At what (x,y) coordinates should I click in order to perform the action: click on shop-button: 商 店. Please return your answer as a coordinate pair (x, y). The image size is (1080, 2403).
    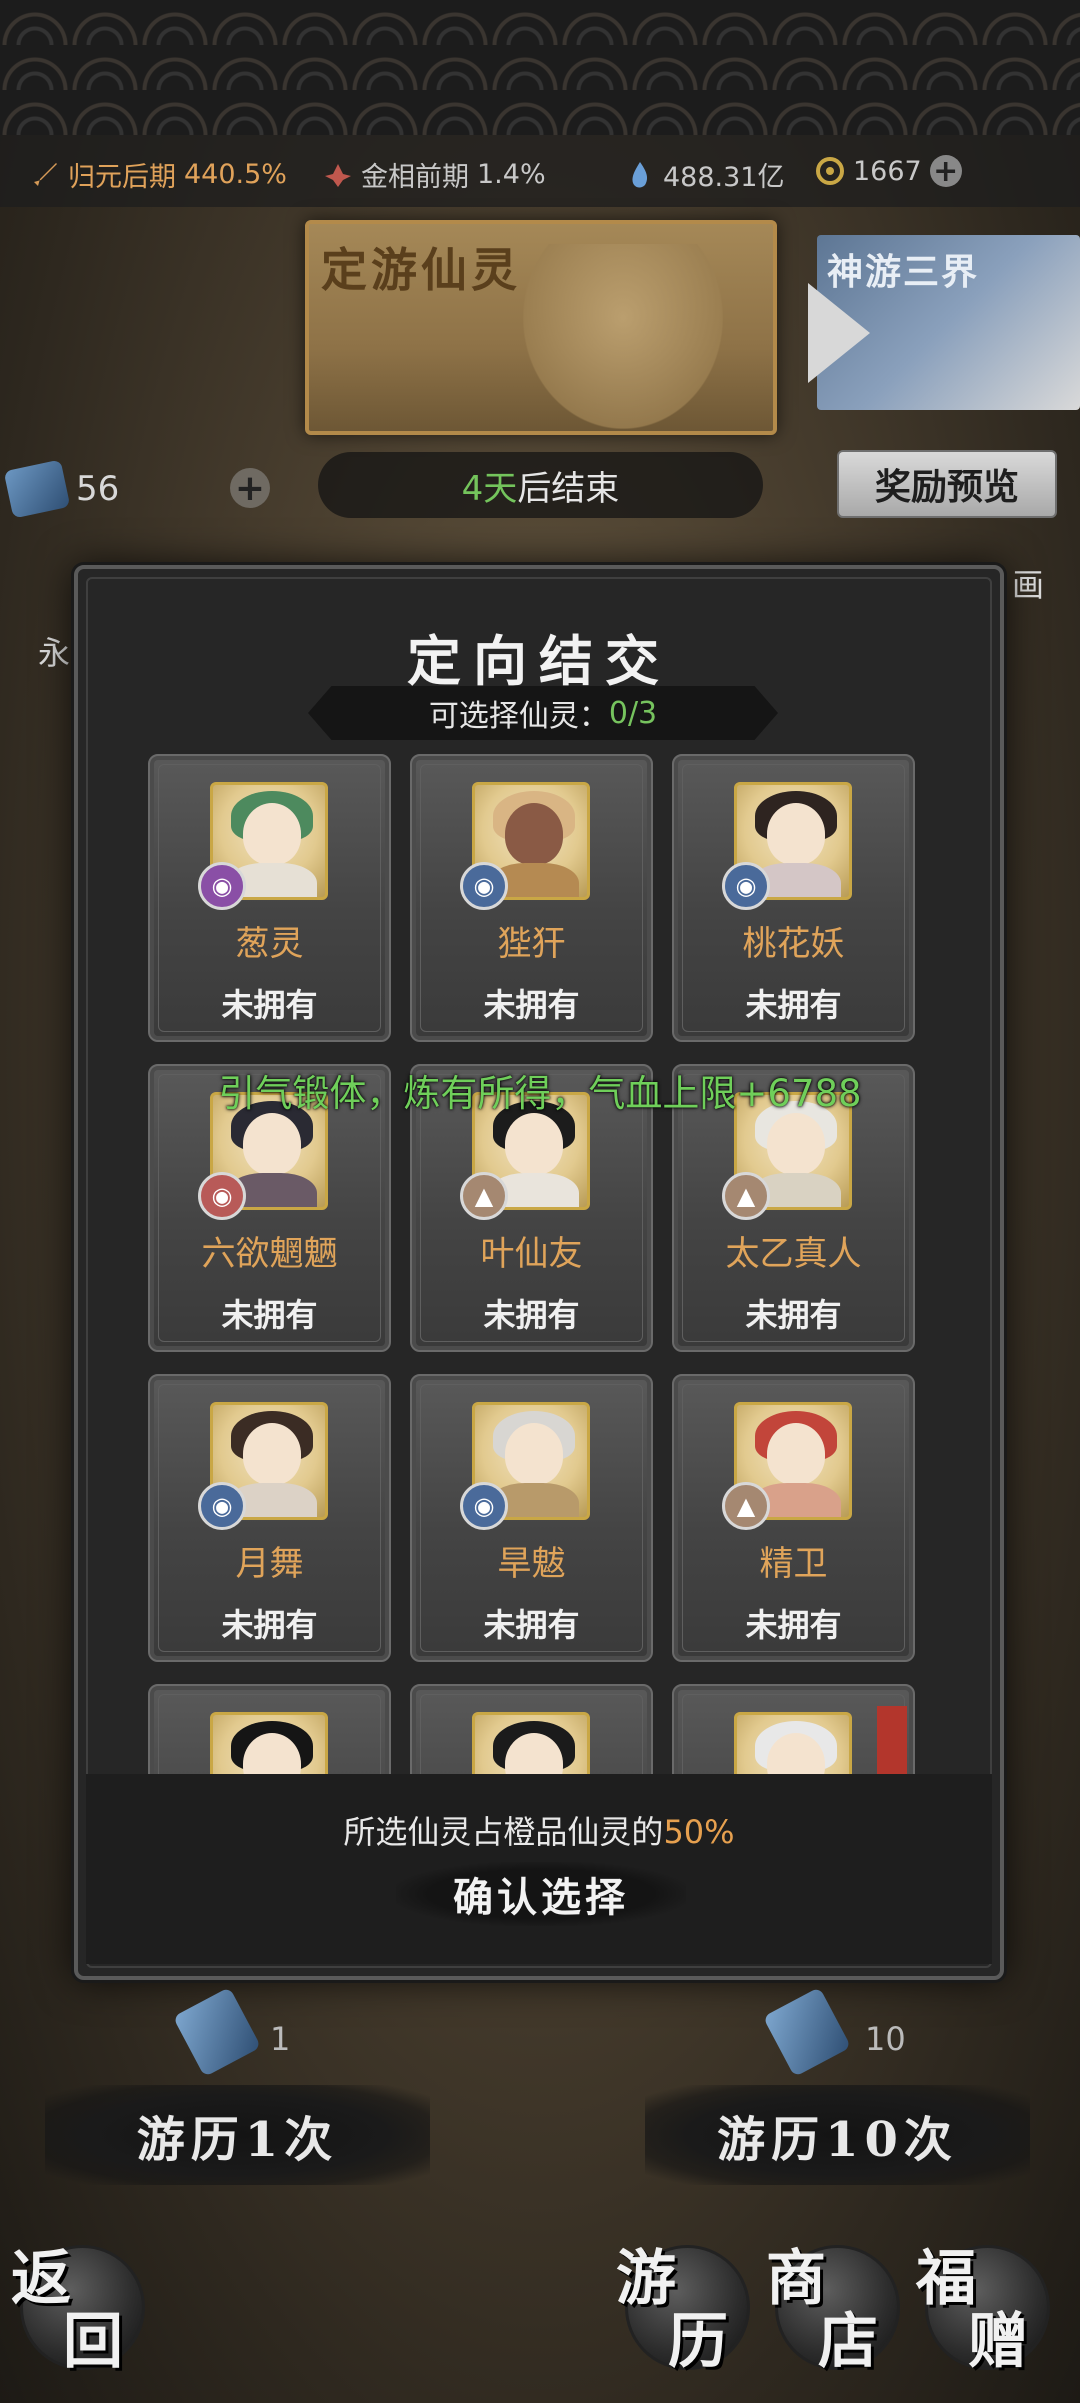
    Looking at the image, I should click on (833, 2310).